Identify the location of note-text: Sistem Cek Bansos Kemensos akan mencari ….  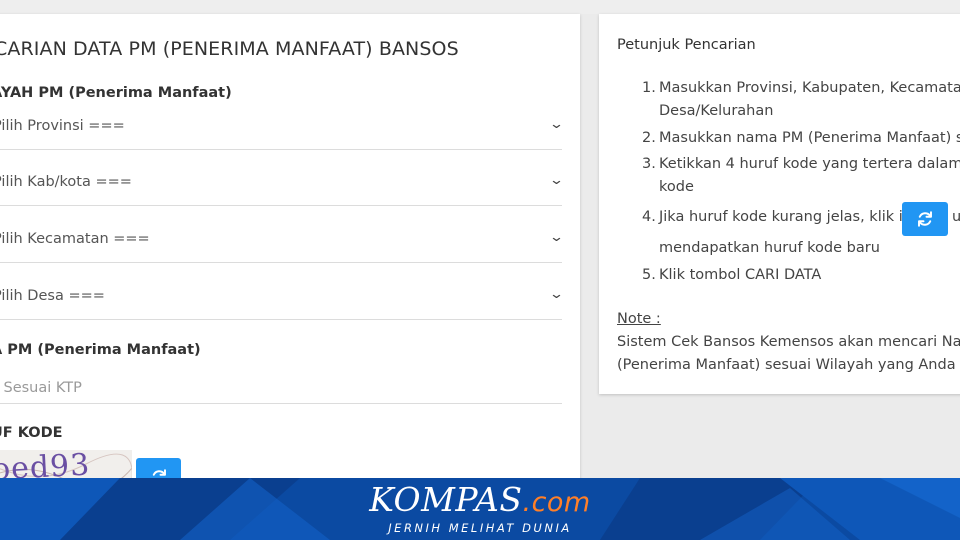
(788, 342).